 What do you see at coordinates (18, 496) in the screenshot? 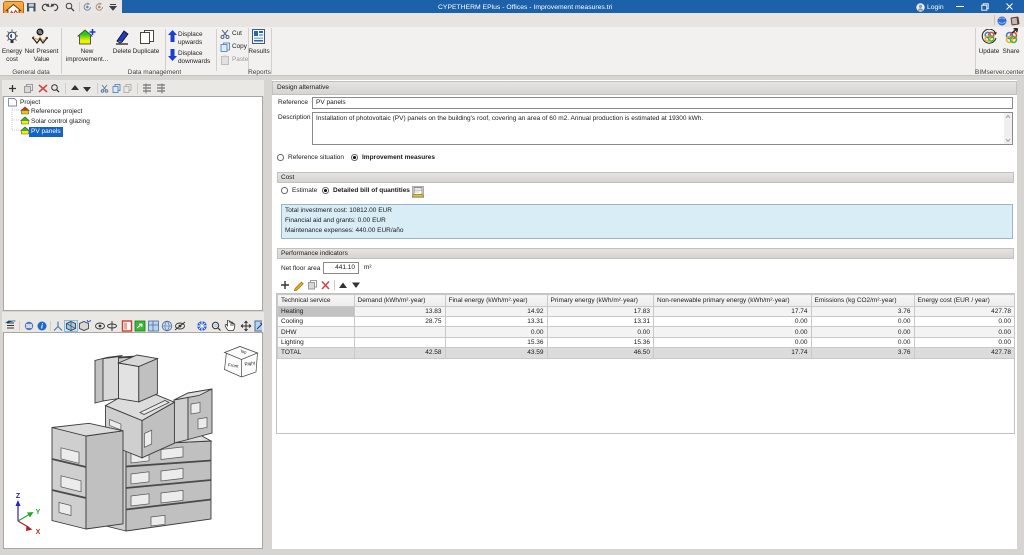
I see `svg-text: Z` at bounding box center [18, 496].